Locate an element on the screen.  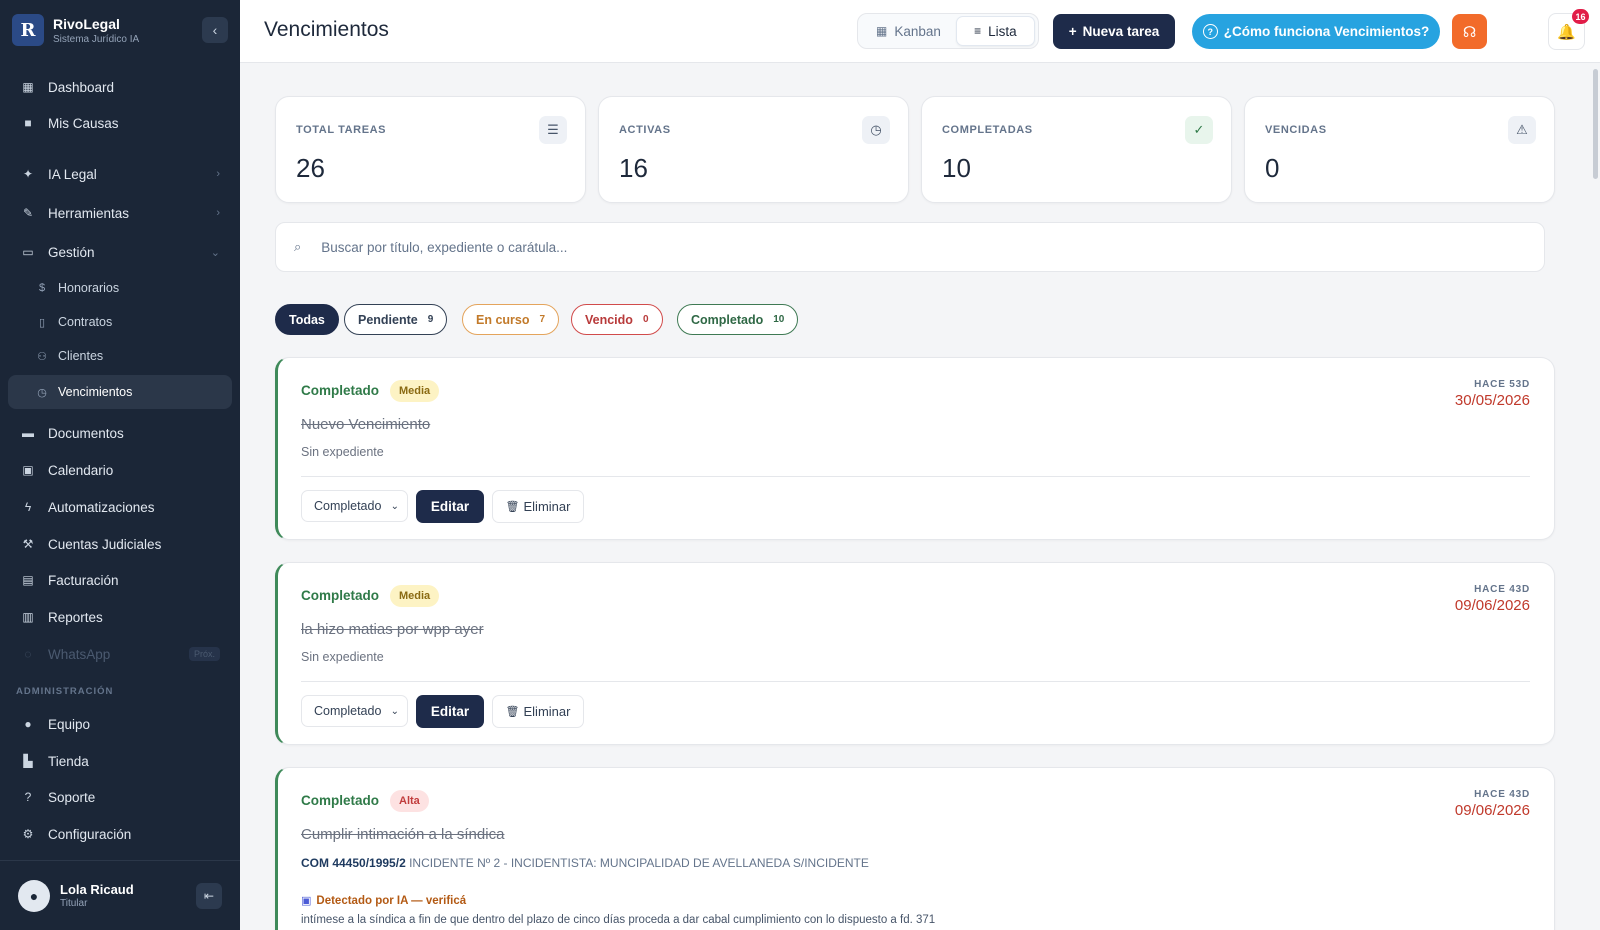
sidebar-item-whatsapp: ◌ WhatsApp Próx. is located at coordinates (120, 654).